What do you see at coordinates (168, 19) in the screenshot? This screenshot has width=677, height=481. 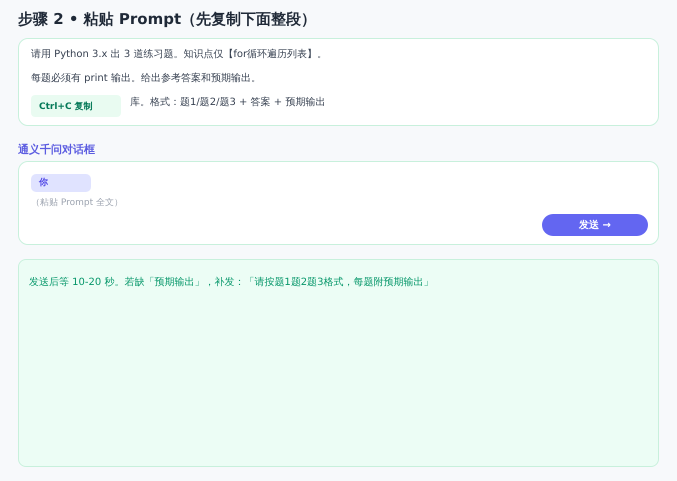 I see `step-title: 步骤 2 • 粘贴 Prompt（先复制下面整段）` at bounding box center [168, 19].